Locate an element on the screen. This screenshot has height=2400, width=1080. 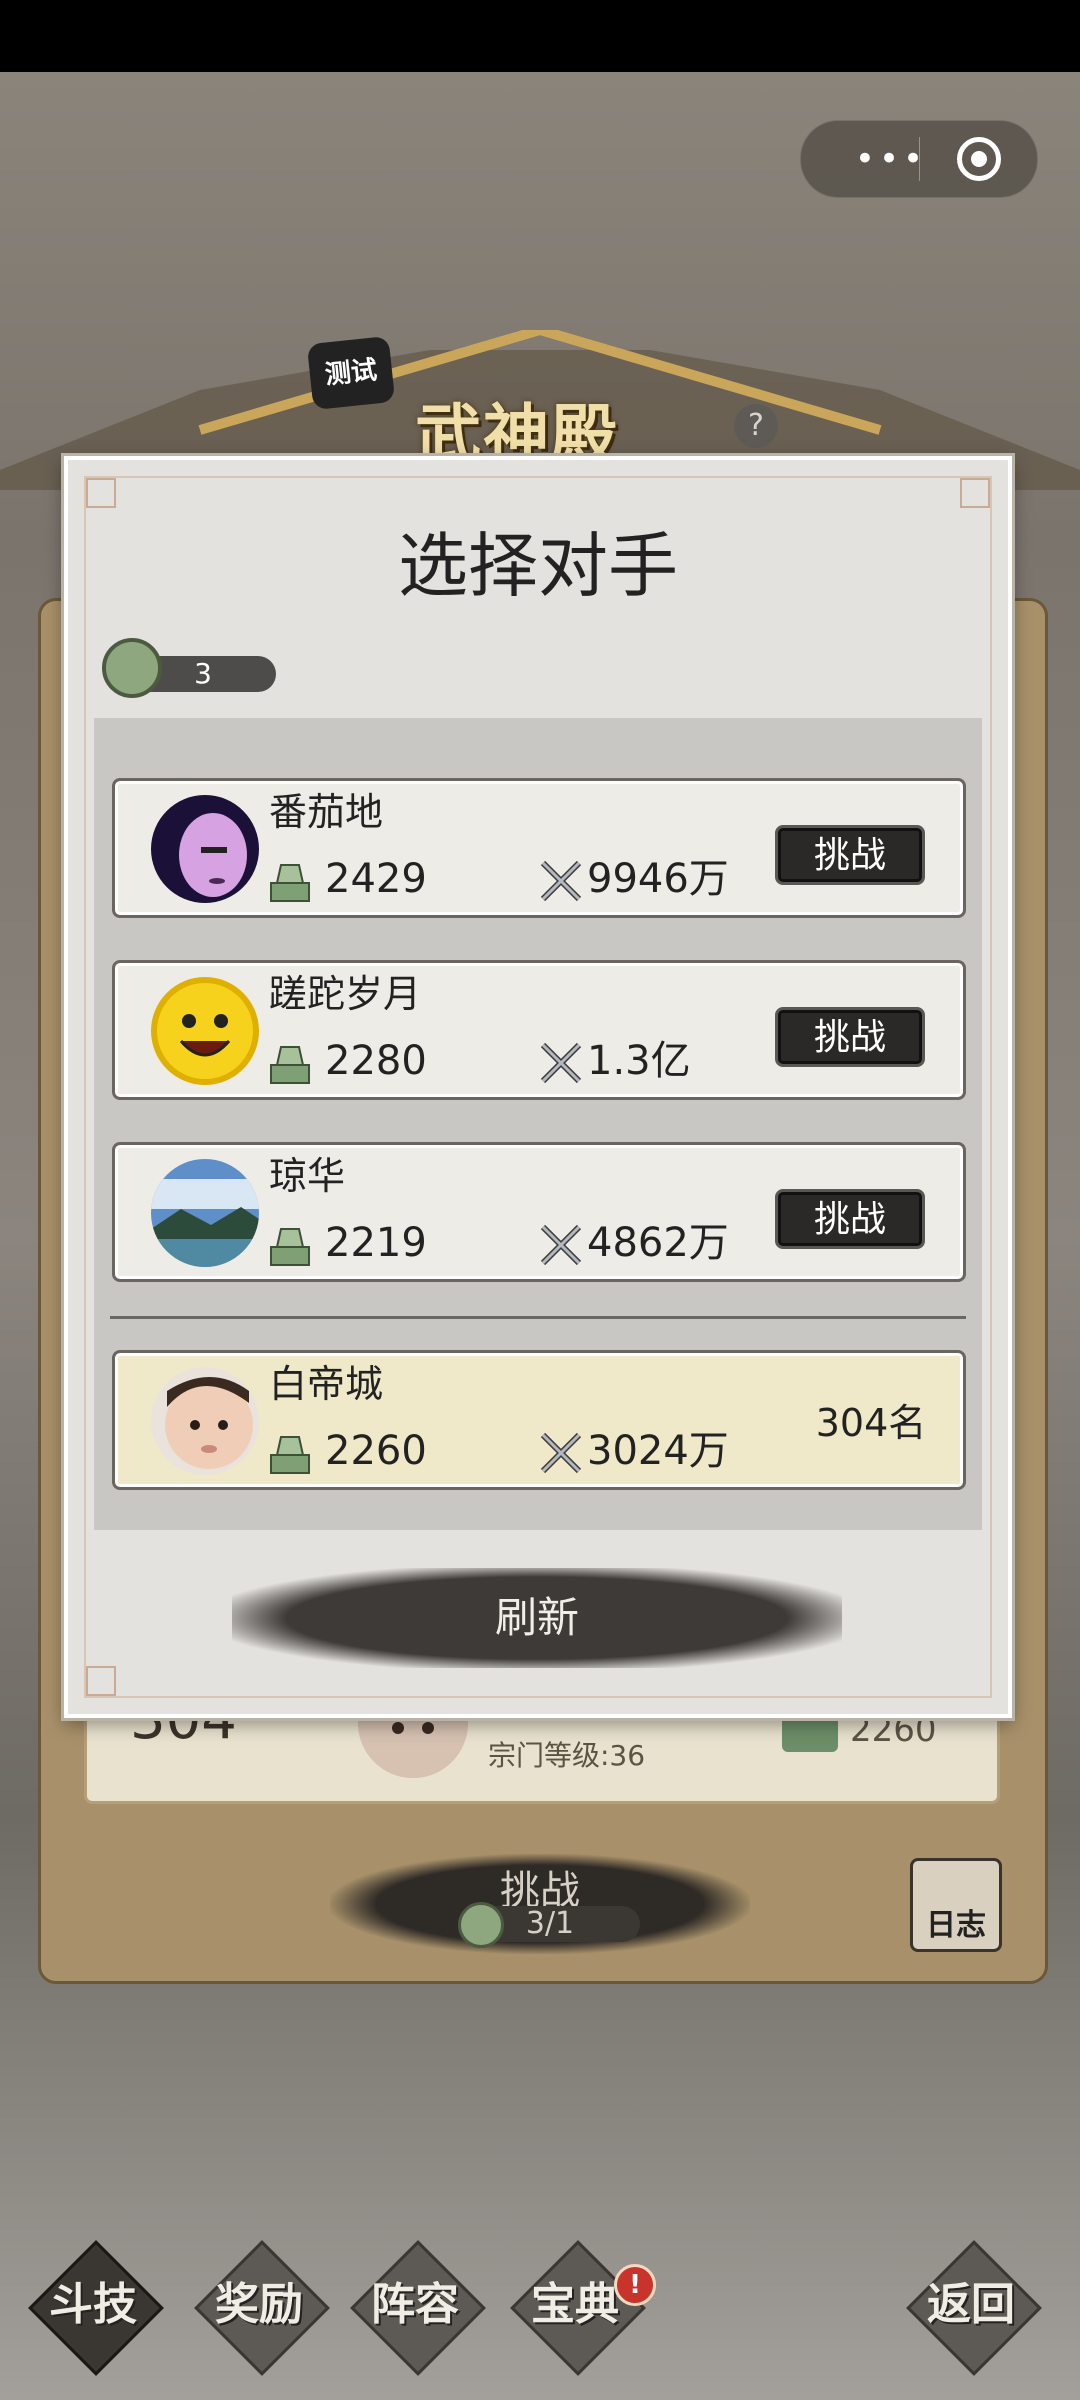
self-name: 白帝城 is located at coordinates (326, 1384).